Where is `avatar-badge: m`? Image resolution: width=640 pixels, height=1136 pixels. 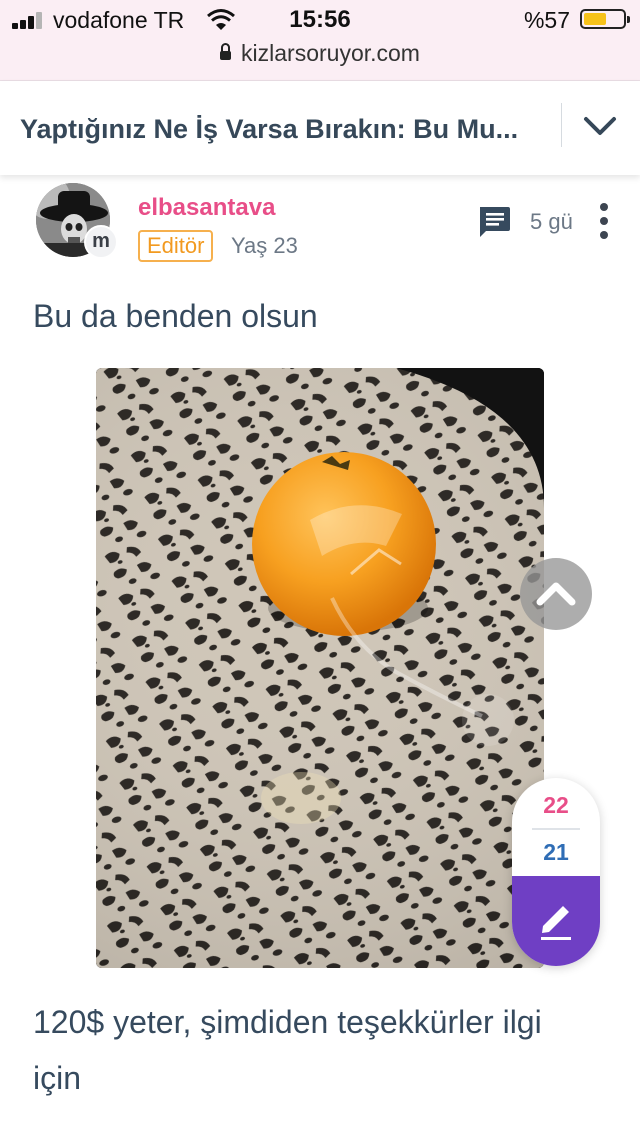
avatar-badge: m is located at coordinates (101, 242).